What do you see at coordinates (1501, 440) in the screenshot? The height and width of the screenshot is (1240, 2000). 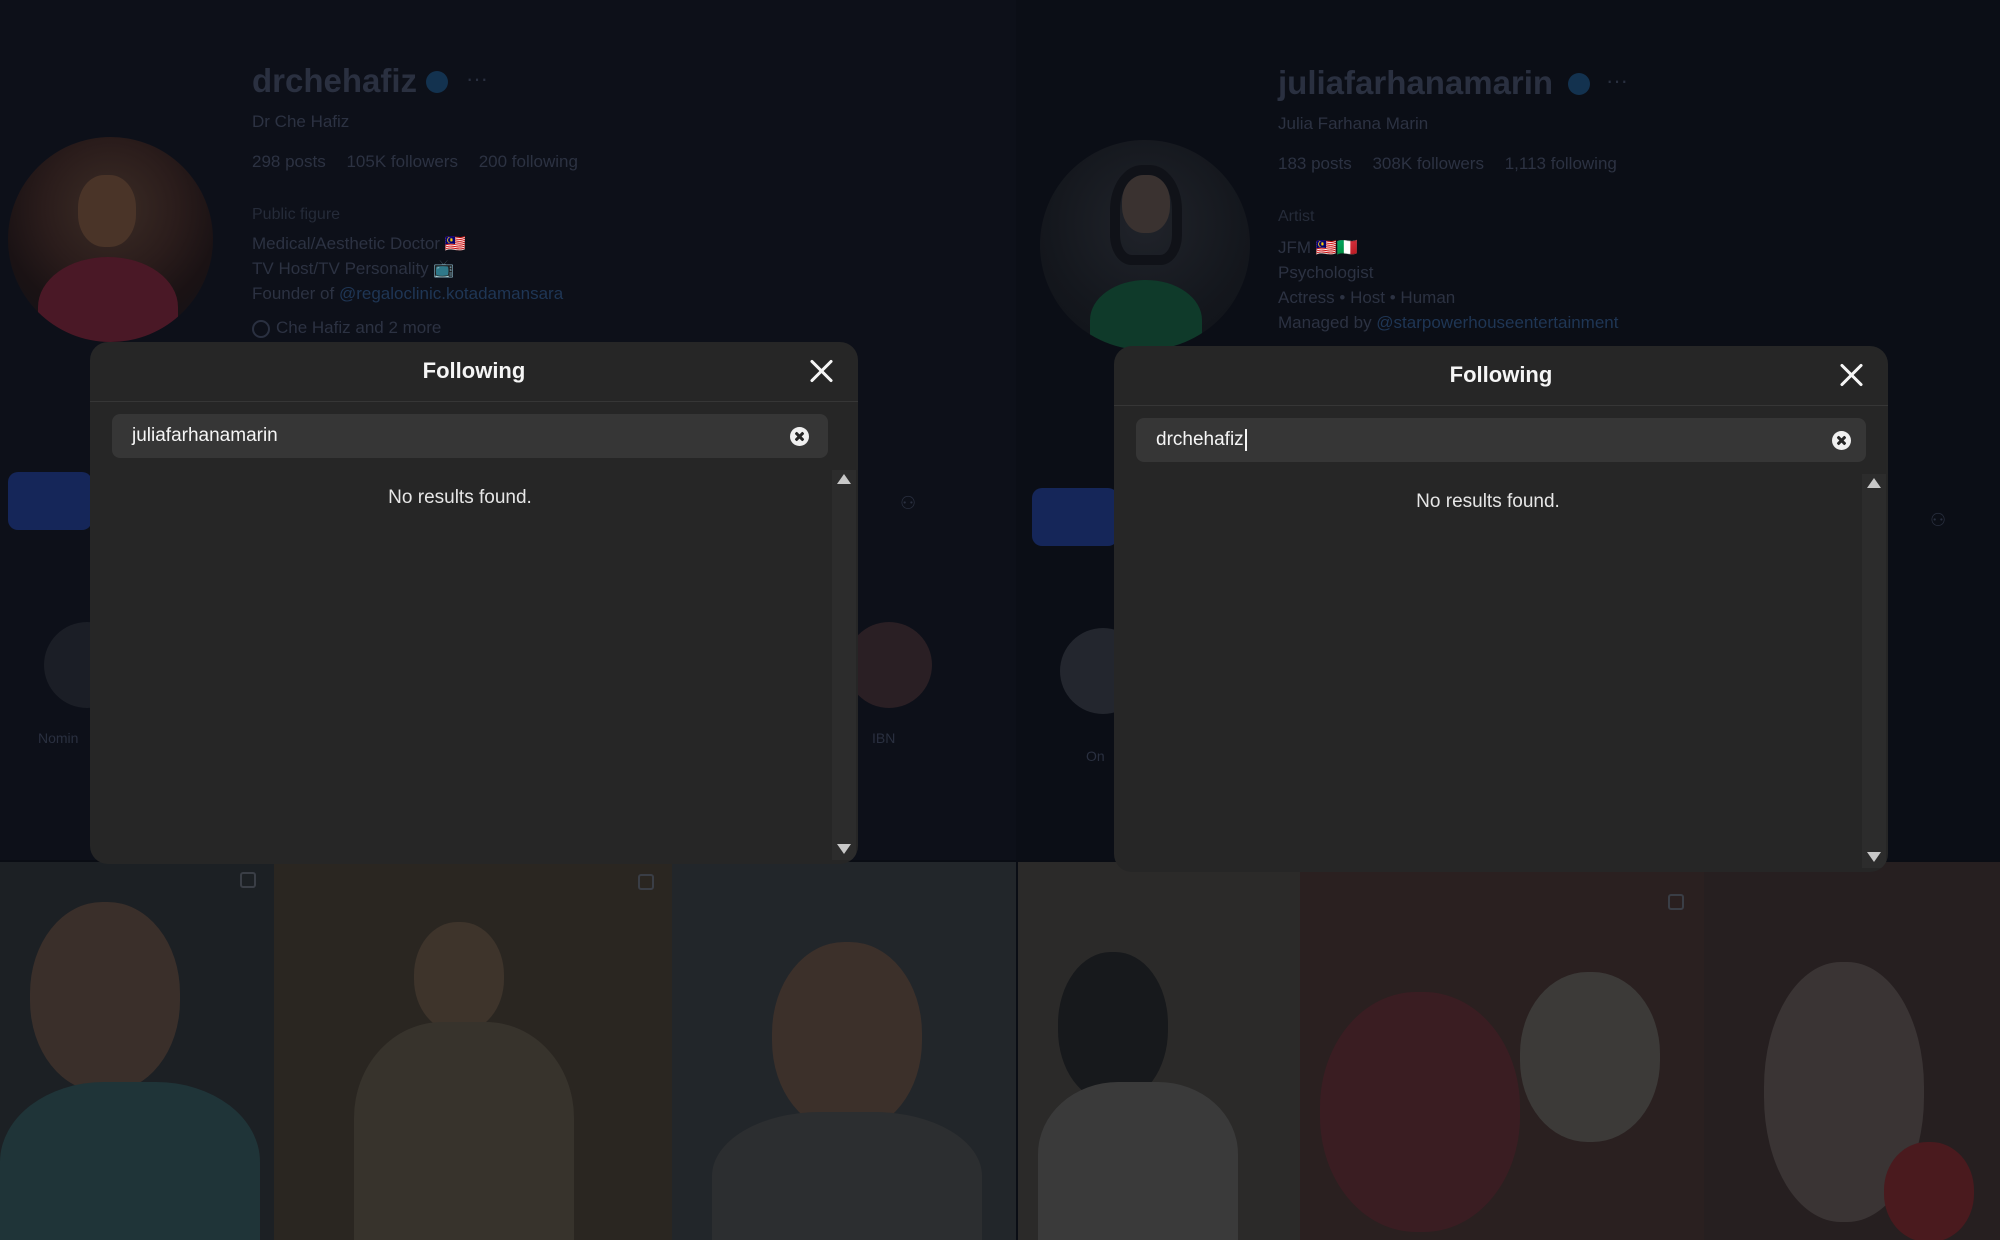 I see `search-field: drchehafiz` at bounding box center [1501, 440].